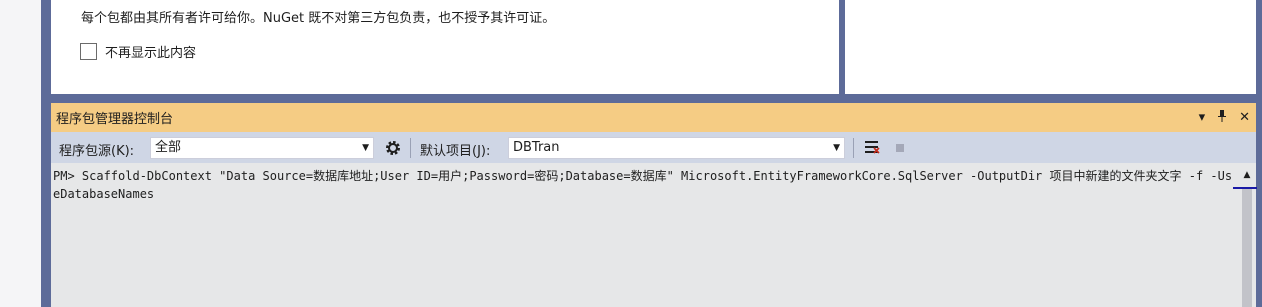 The image size is (1262, 307). I want to click on clear-console-icon, so click(872, 148).